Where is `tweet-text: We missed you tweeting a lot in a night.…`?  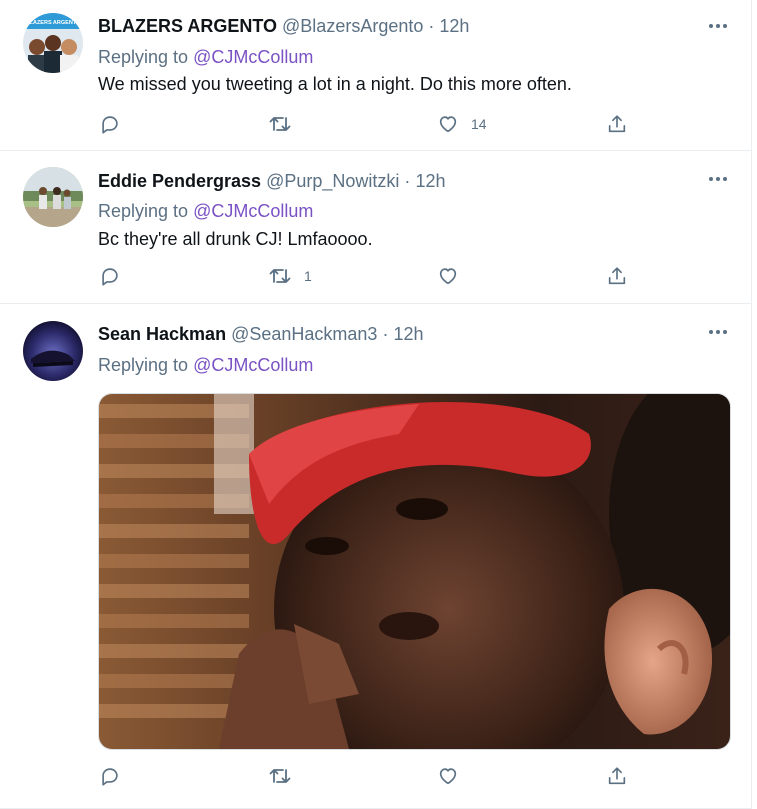 tweet-text: We missed you tweeting a lot in a night.… is located at coordinates (335, 84).